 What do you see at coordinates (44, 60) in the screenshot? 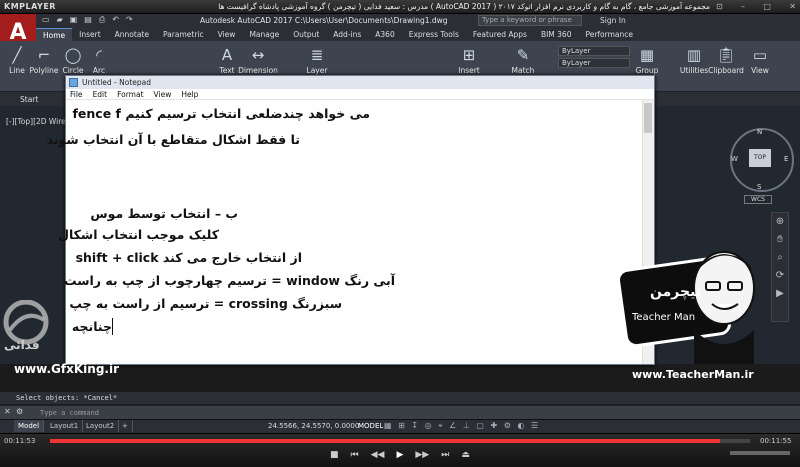
I see `polyline-button: ⌐ Polyline` at bounding box center [44, 60].